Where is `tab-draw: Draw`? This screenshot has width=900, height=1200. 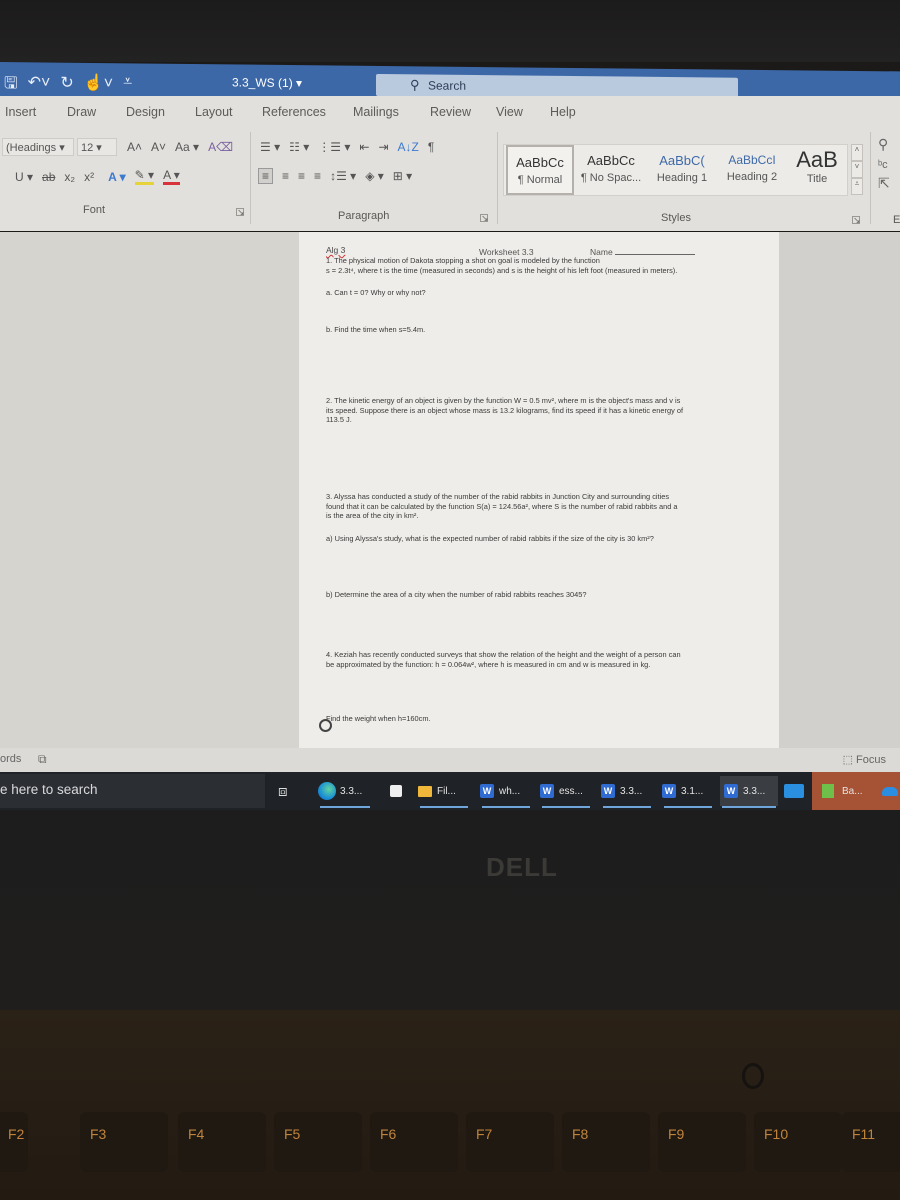 tab-draw: Draw is located at coordinates (81, 112).